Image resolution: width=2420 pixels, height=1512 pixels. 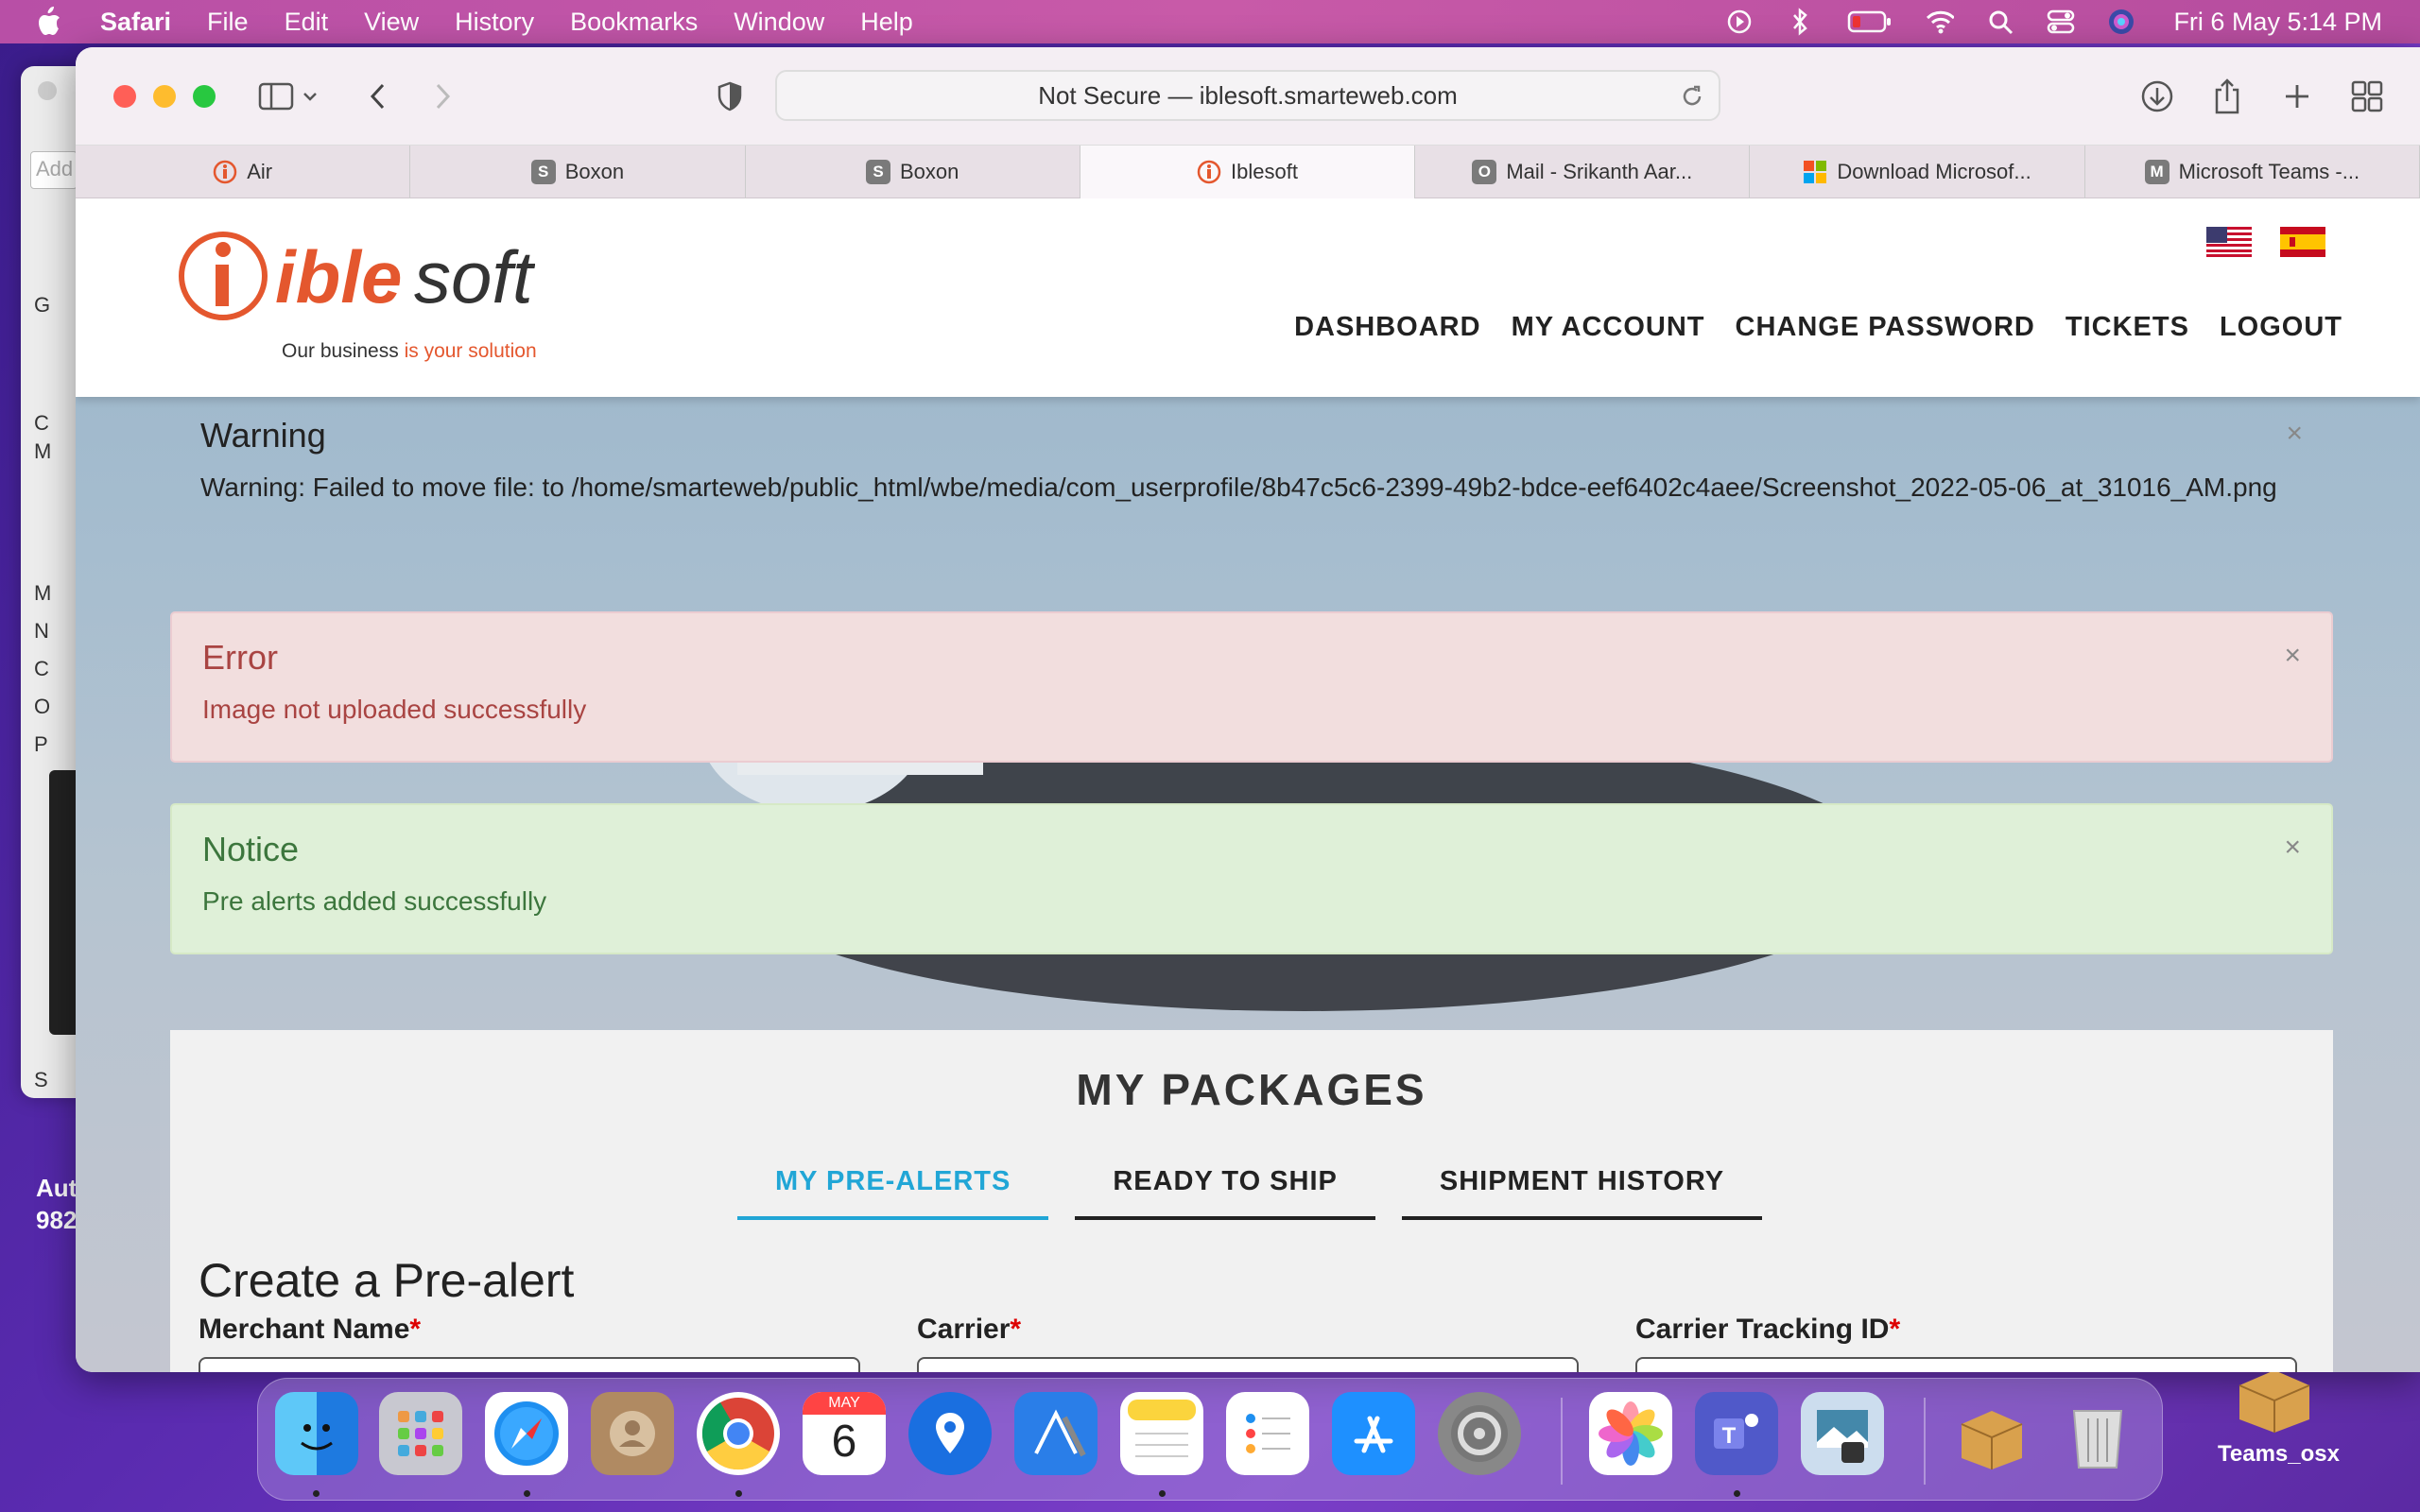 I want to click on nav-my-account: MY ACCOUNT, so click(x=1608, y=327).